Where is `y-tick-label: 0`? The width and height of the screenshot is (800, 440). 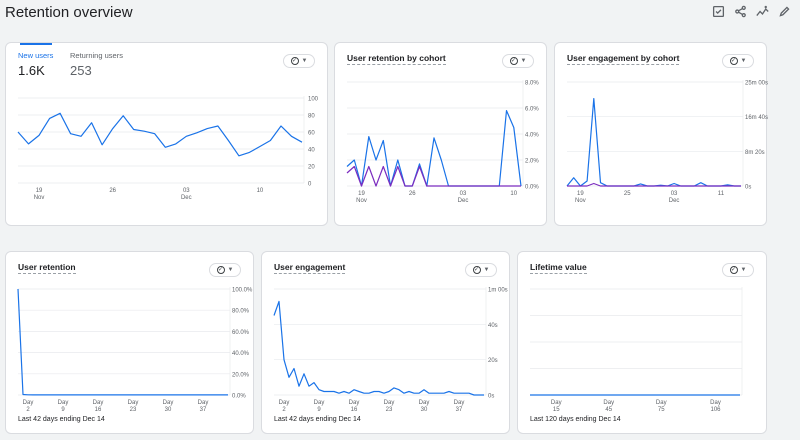
y-tick-label: 0 is located at coordinates (310, 185).